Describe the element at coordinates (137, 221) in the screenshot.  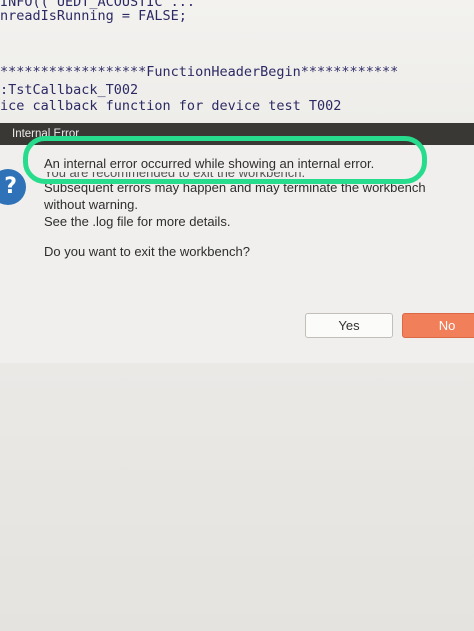
I see `error-message-detail: See the .log file for more details.` at that location.